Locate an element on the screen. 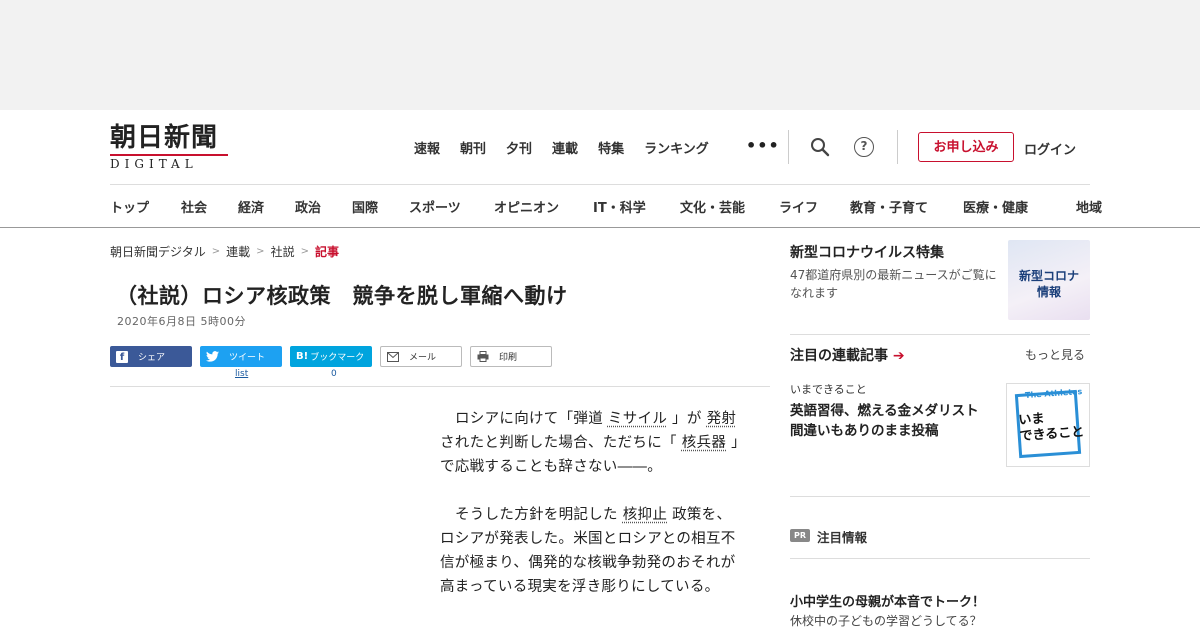 This screenshot has height=630, width=1200. corona-feature-thumbnail: 新型コロナ 情報 is located at coordinates (1049, 280).